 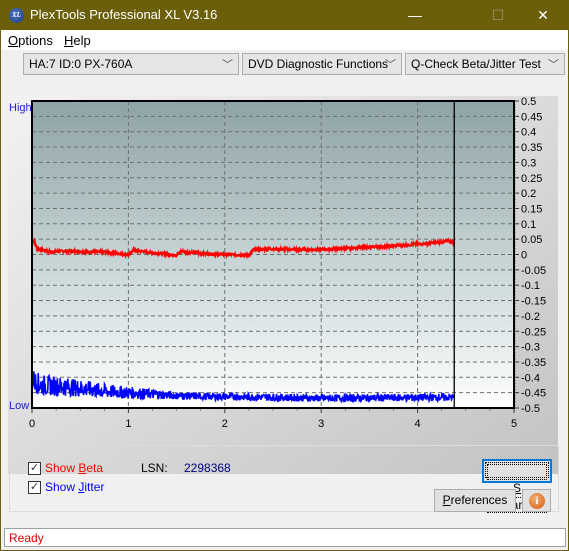 I want to click on y-tick-label: -0.25, so click(x=533, y=332).